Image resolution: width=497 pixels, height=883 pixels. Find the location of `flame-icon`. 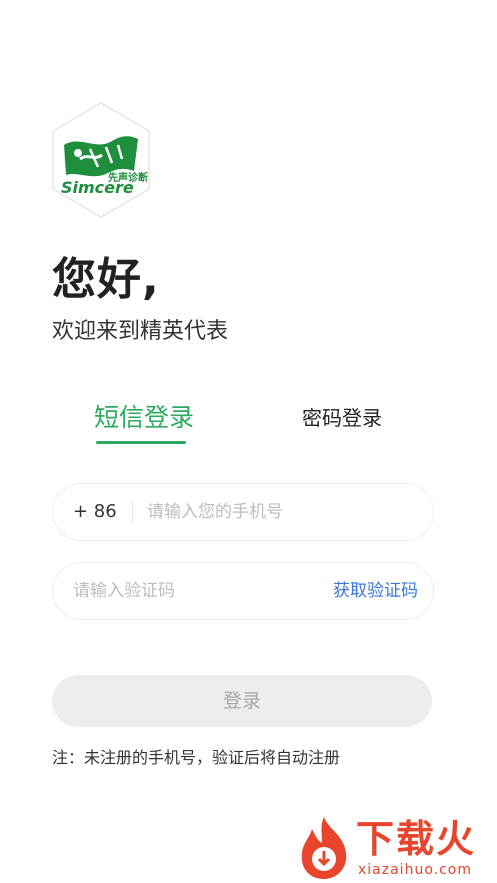

flame-icon is located at coordinates (324, 848).